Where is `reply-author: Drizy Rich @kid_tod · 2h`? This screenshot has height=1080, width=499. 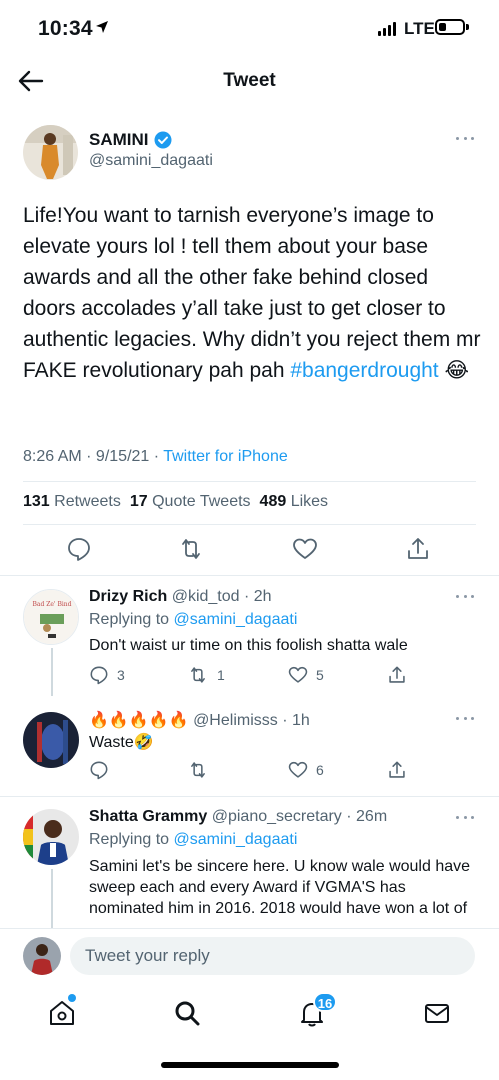 reply-author: Drizy Rich @kid_tod · 2h is located at coordinates (180, 597).